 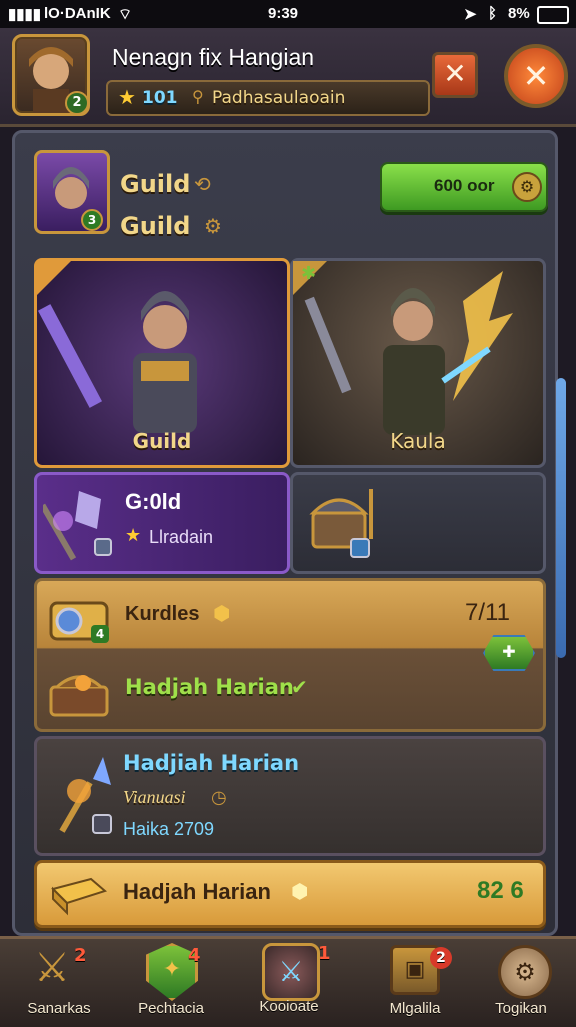 What do you see at coordinates (213, 57) in the screenshot?
I see `page-title: Nenagn fix Hangian` at bounding box center [213, 57].